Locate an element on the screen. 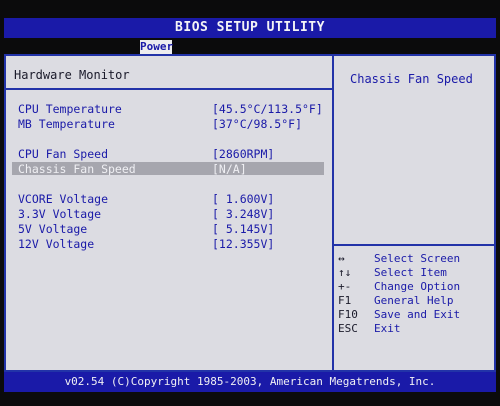 This screenshot has width=500, height=406. cpu-fan-speed-label: CPU Fan Speed is located at coordinates (63, 154).